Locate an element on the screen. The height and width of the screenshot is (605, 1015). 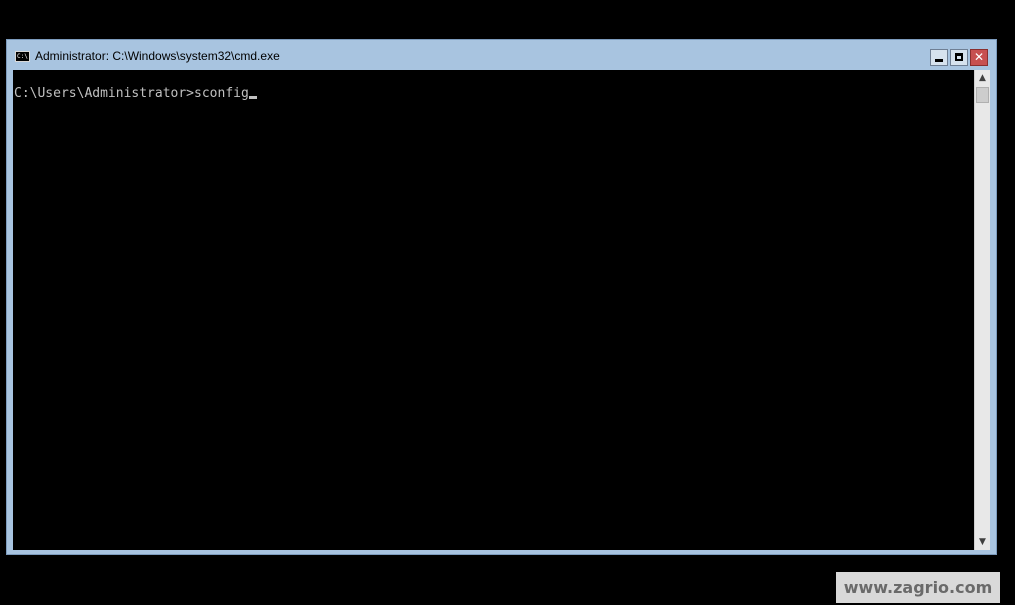
cmd-icon: C:\ is located at coordinates (22, 56).